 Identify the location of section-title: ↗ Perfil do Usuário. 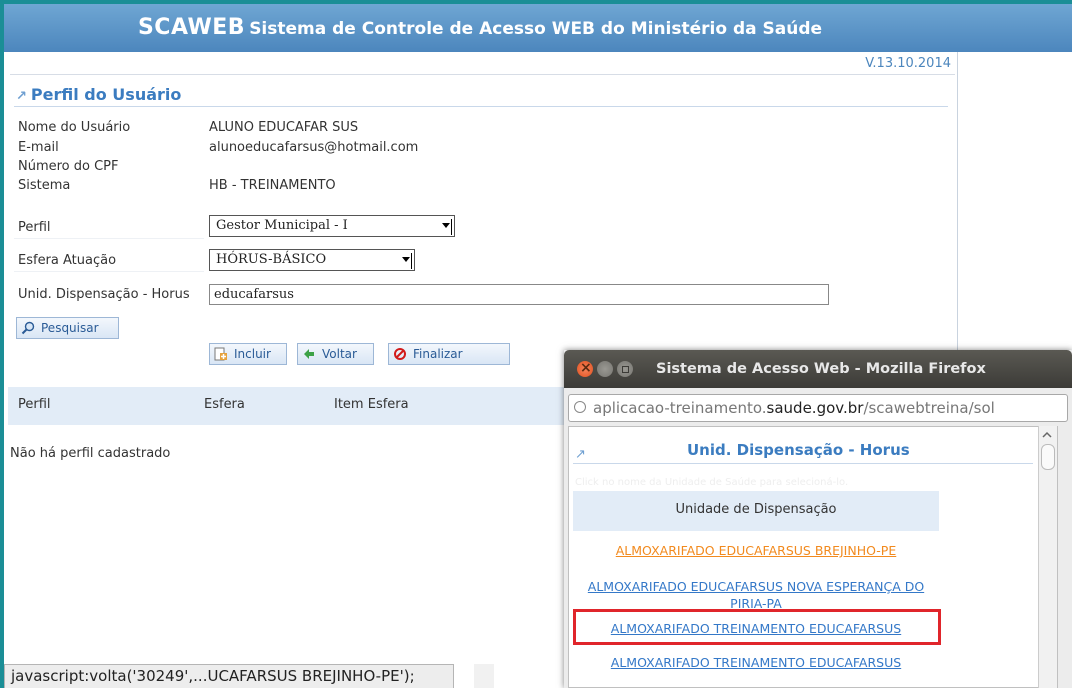
(98, 94).